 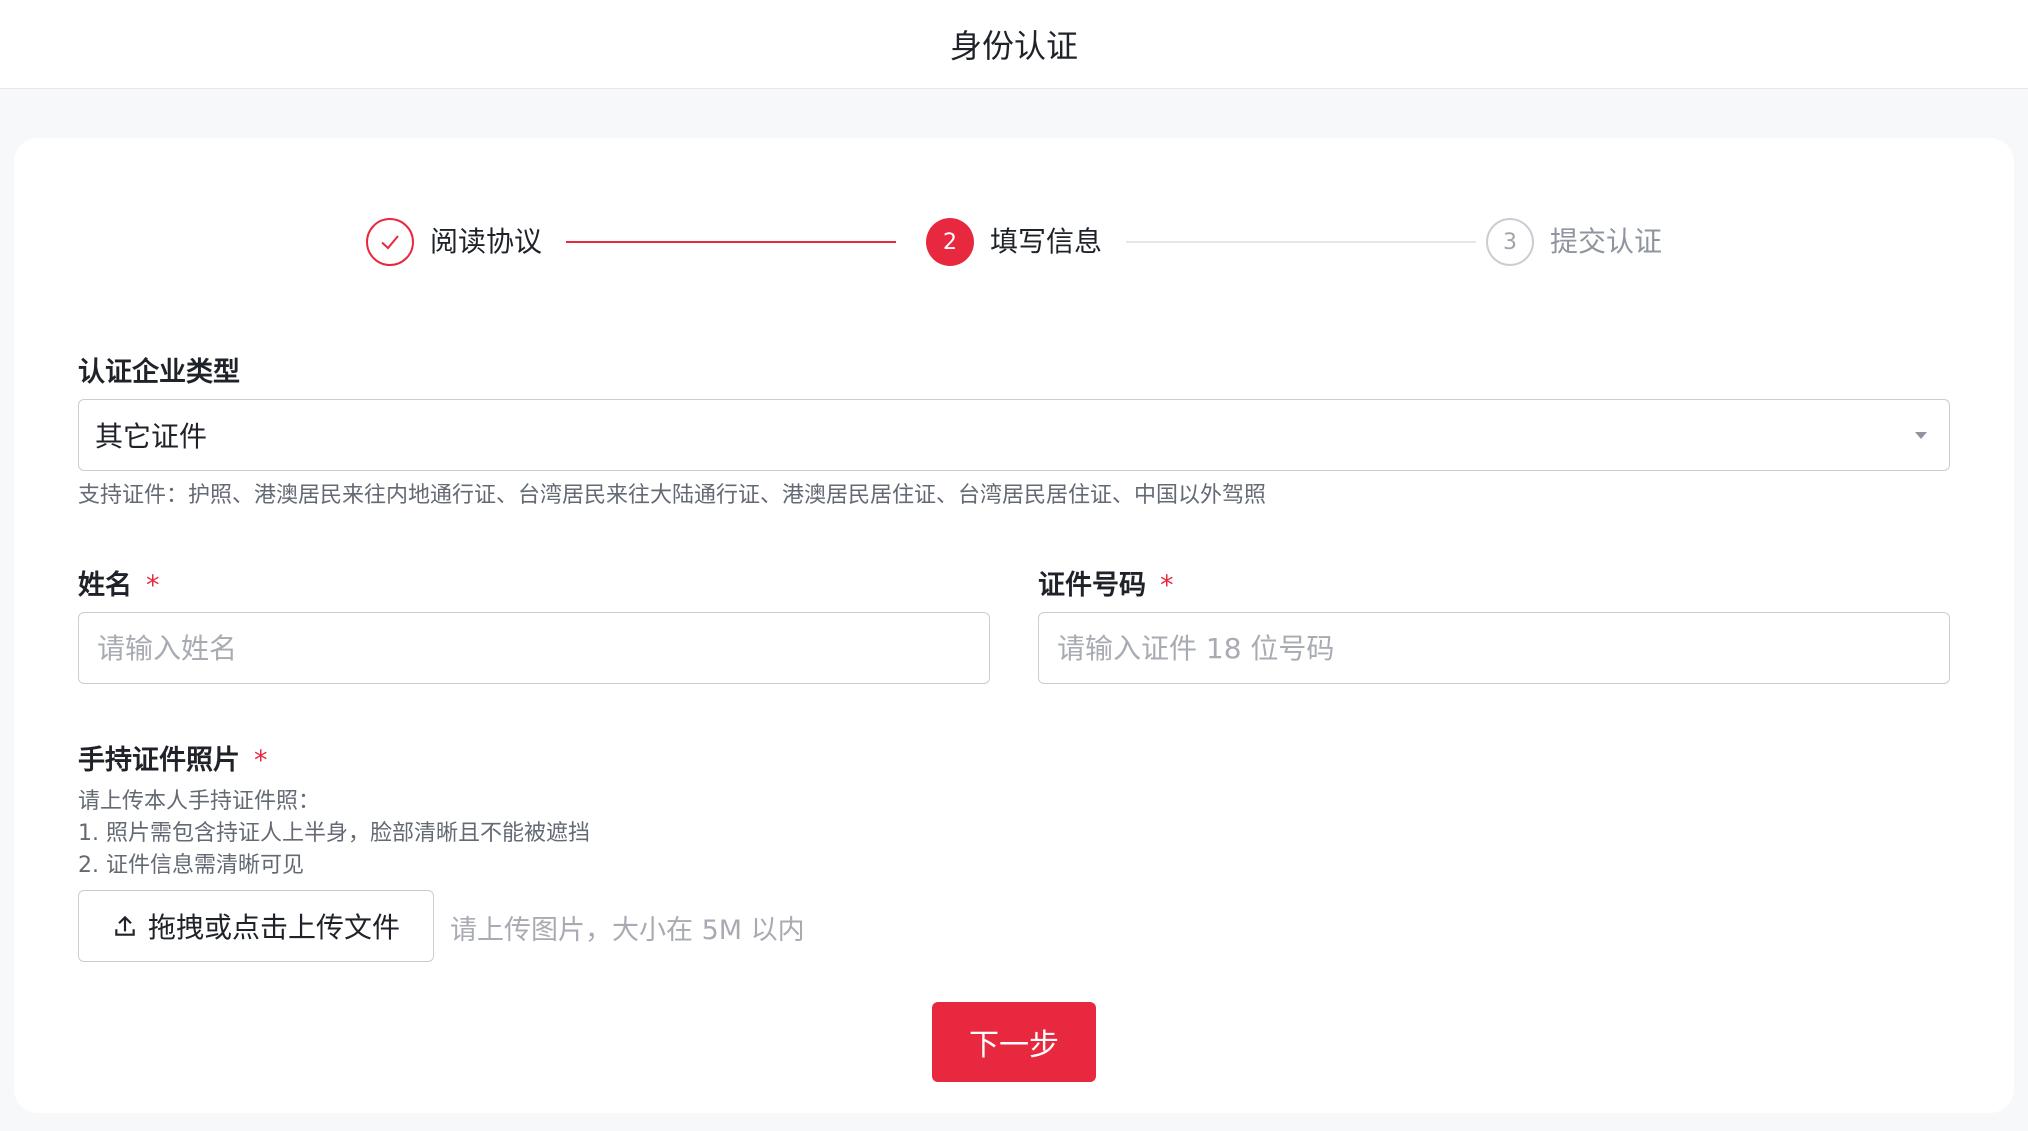 What do you see at coordinates (534, 648) in the screenshot?
I see `name-input` at bounding box center [534, 648].